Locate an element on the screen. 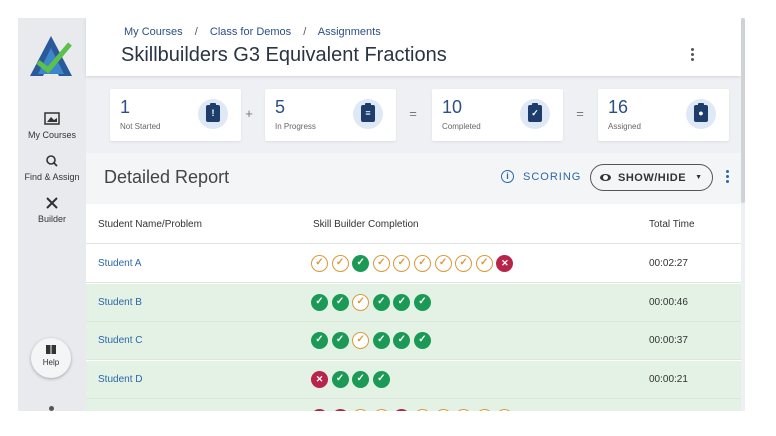  stat-value: 5 is located at coordinates (280, 107).